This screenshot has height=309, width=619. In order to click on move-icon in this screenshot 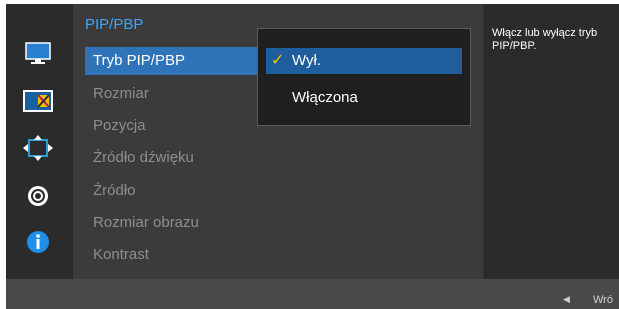, I will do `click(38, 148)`.